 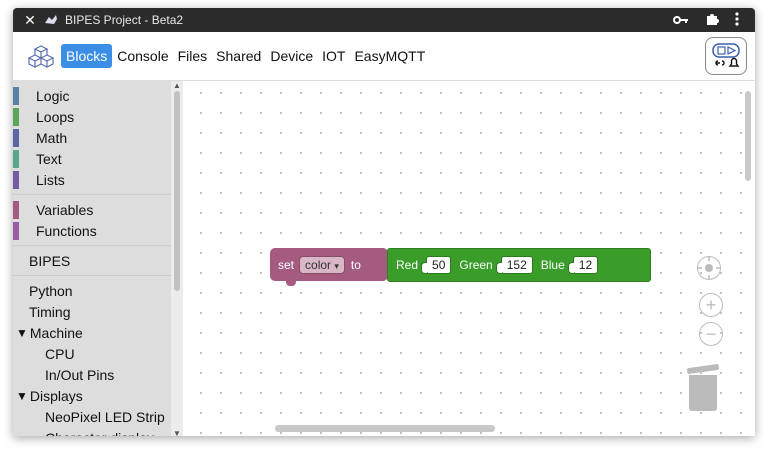 I want to click on scroll-down-arrow-icon: ▼, so click(x=177, y=432).